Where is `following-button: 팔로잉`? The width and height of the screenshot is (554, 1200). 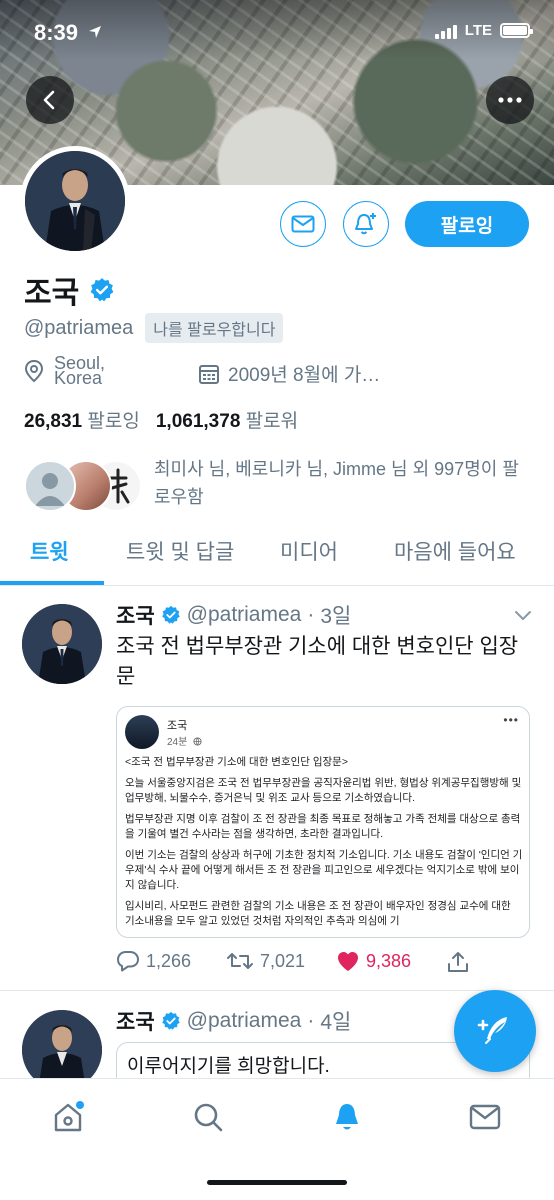 following-button: 팔로잉 is located at coordinates (467, 224).